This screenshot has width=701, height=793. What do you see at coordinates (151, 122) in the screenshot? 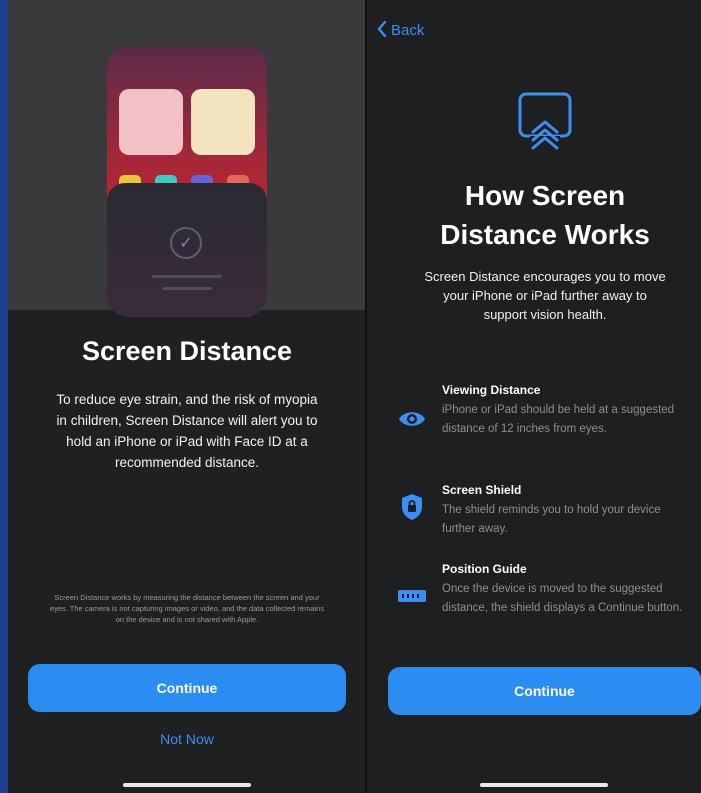
I see `widget-pink` at bounding box center [151, 122].